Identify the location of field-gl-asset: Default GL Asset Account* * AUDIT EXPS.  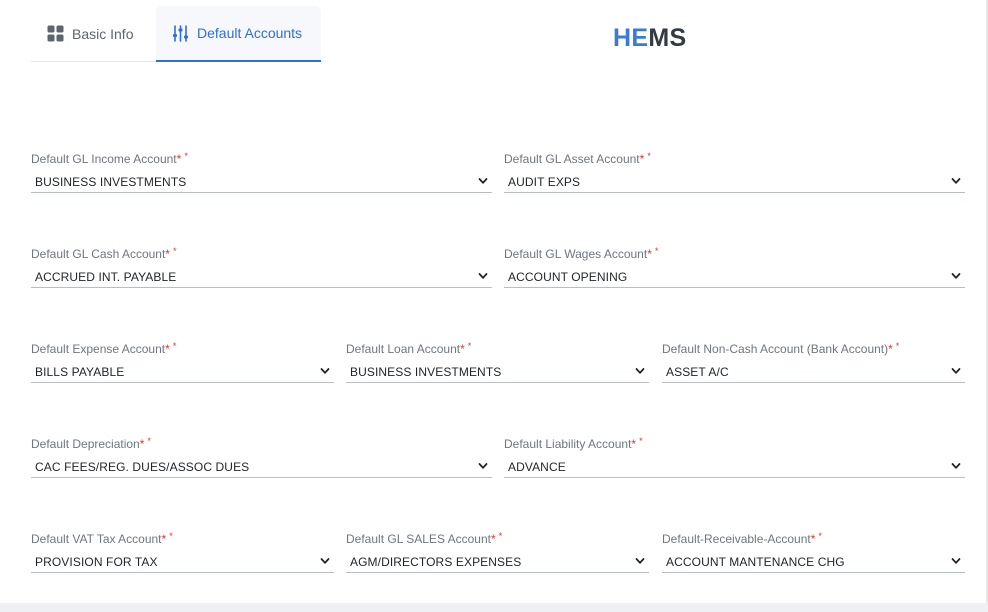
(734, 171).